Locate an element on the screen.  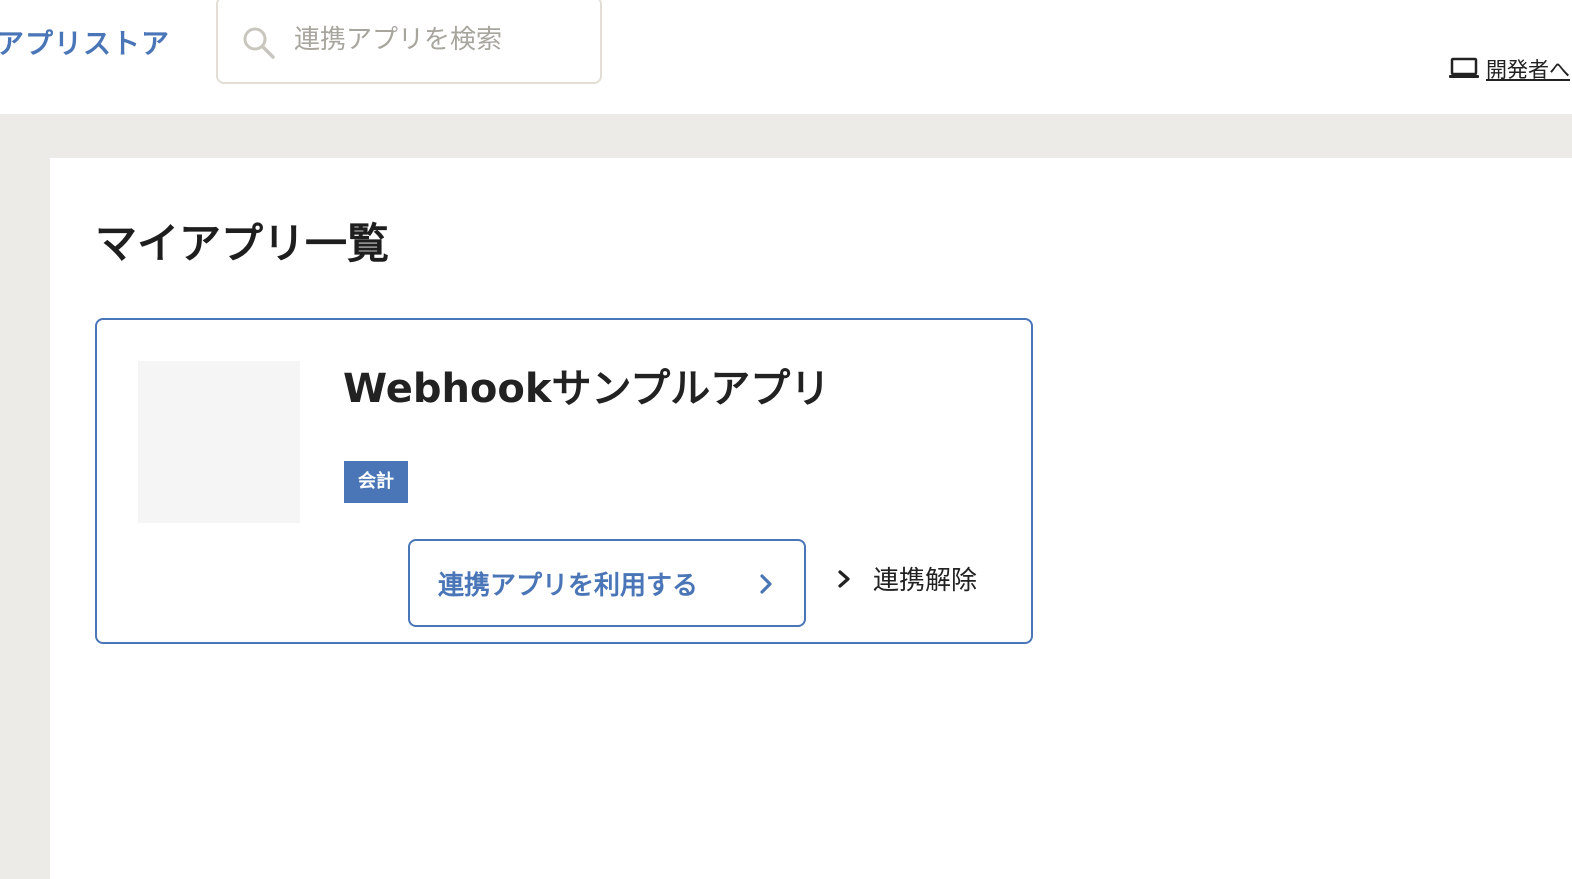
app-name: Webhookサンプルアプリ is located at coordinates (587, 389).